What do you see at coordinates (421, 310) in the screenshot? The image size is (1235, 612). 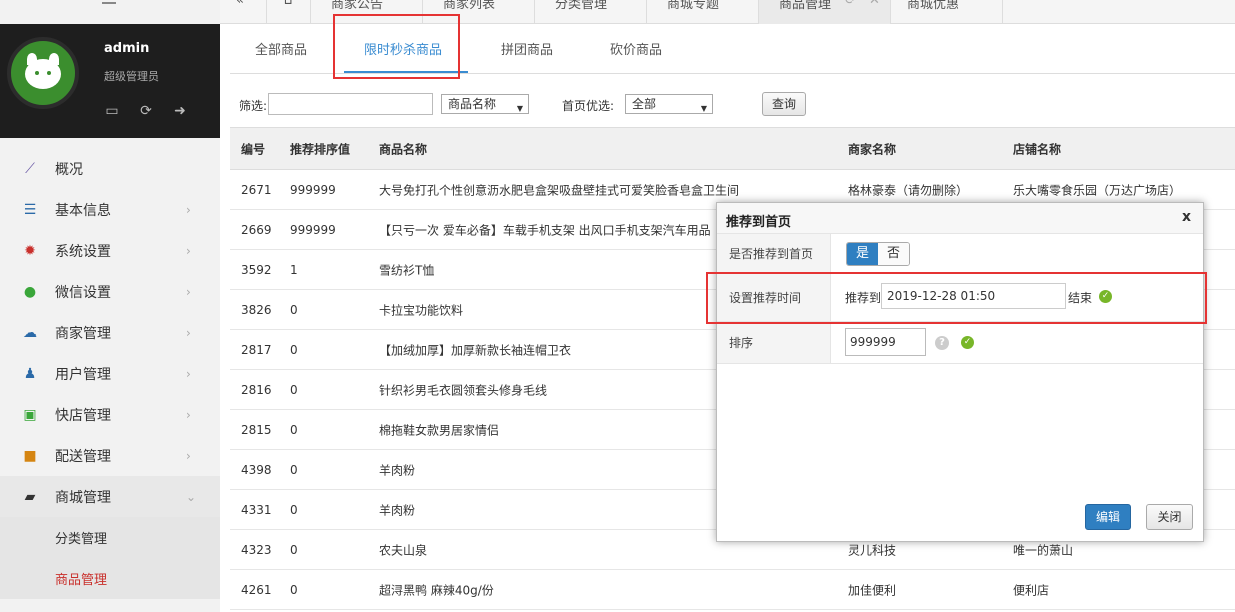 I see `table-cell: 卡拉宝功能饮料` at bounding box center [421, 310].